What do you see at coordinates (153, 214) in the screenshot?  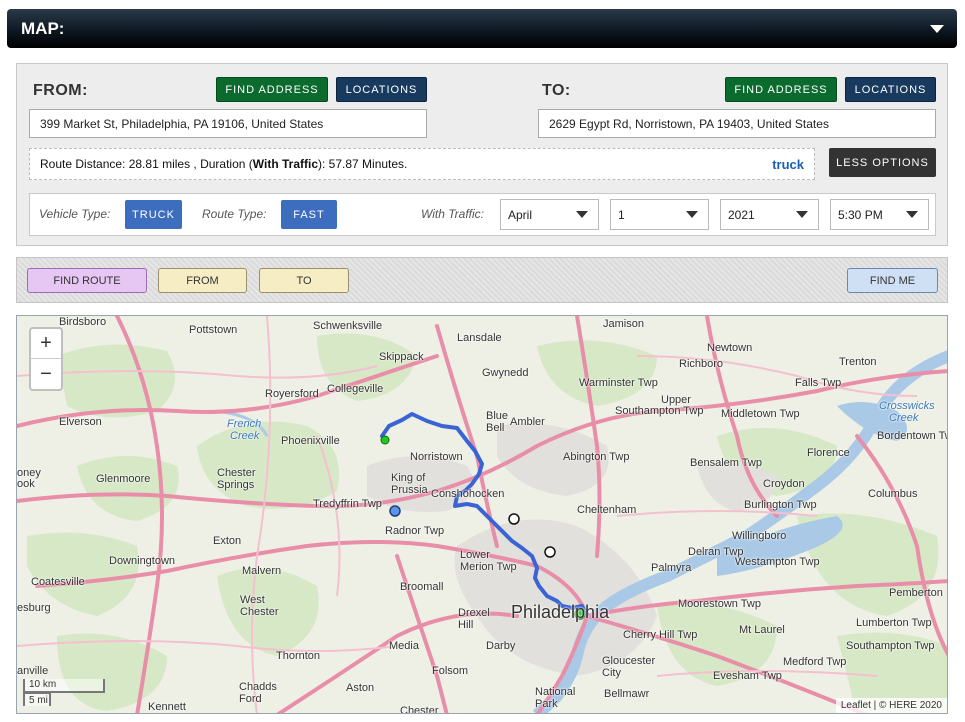 I see `vehicle-type-button: TRUCK` at bounding box center [153, 214].